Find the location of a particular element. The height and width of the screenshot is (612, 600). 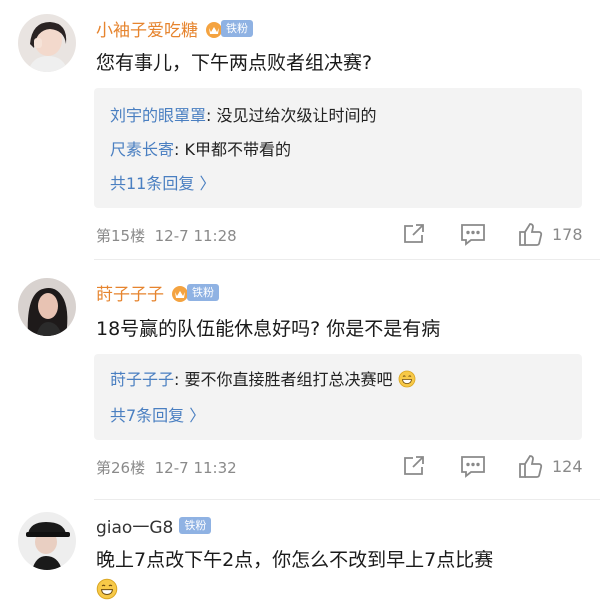

reply-box: 莳子子子: 要不你直接胜者组打总决赛吧 共7条回复 〉 is located at coordinates (338, 397).